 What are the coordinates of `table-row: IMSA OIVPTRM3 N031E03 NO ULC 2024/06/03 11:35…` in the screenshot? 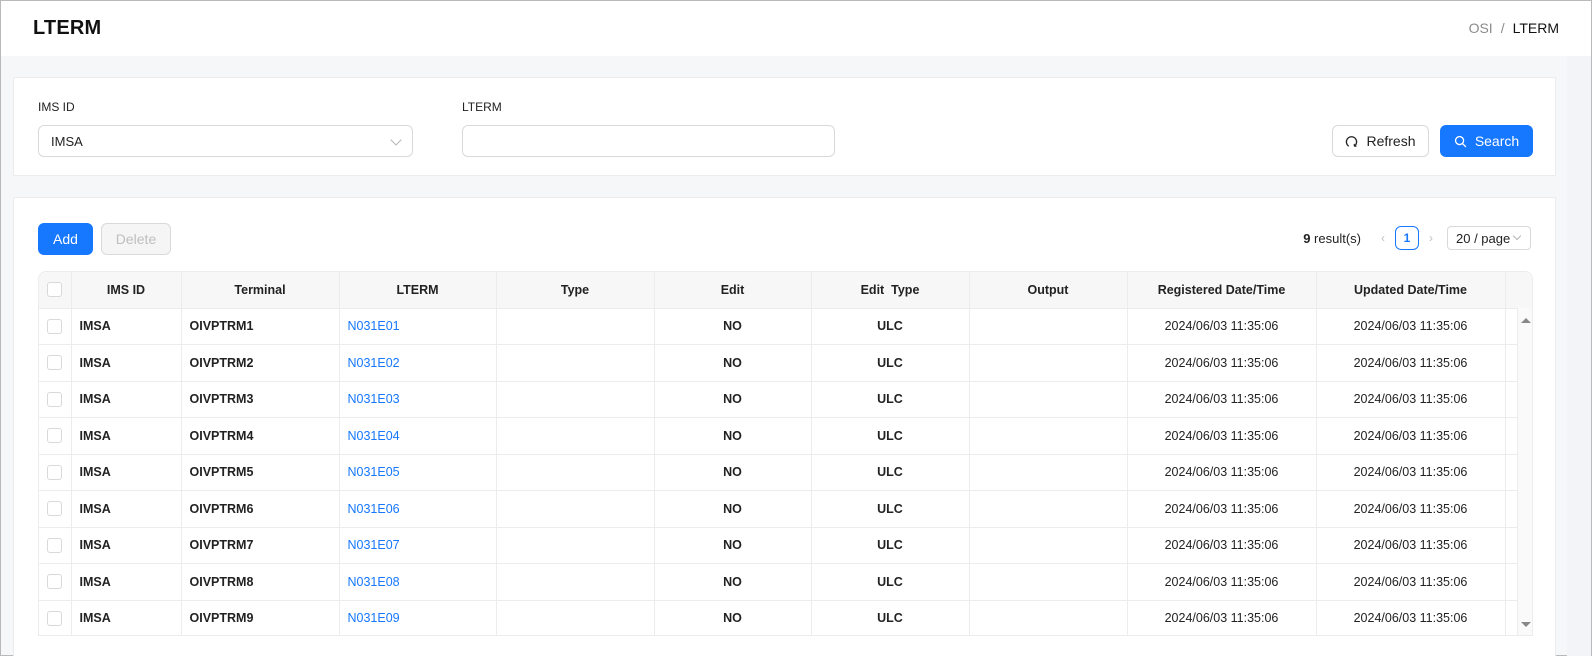 It's located at (785, 399).